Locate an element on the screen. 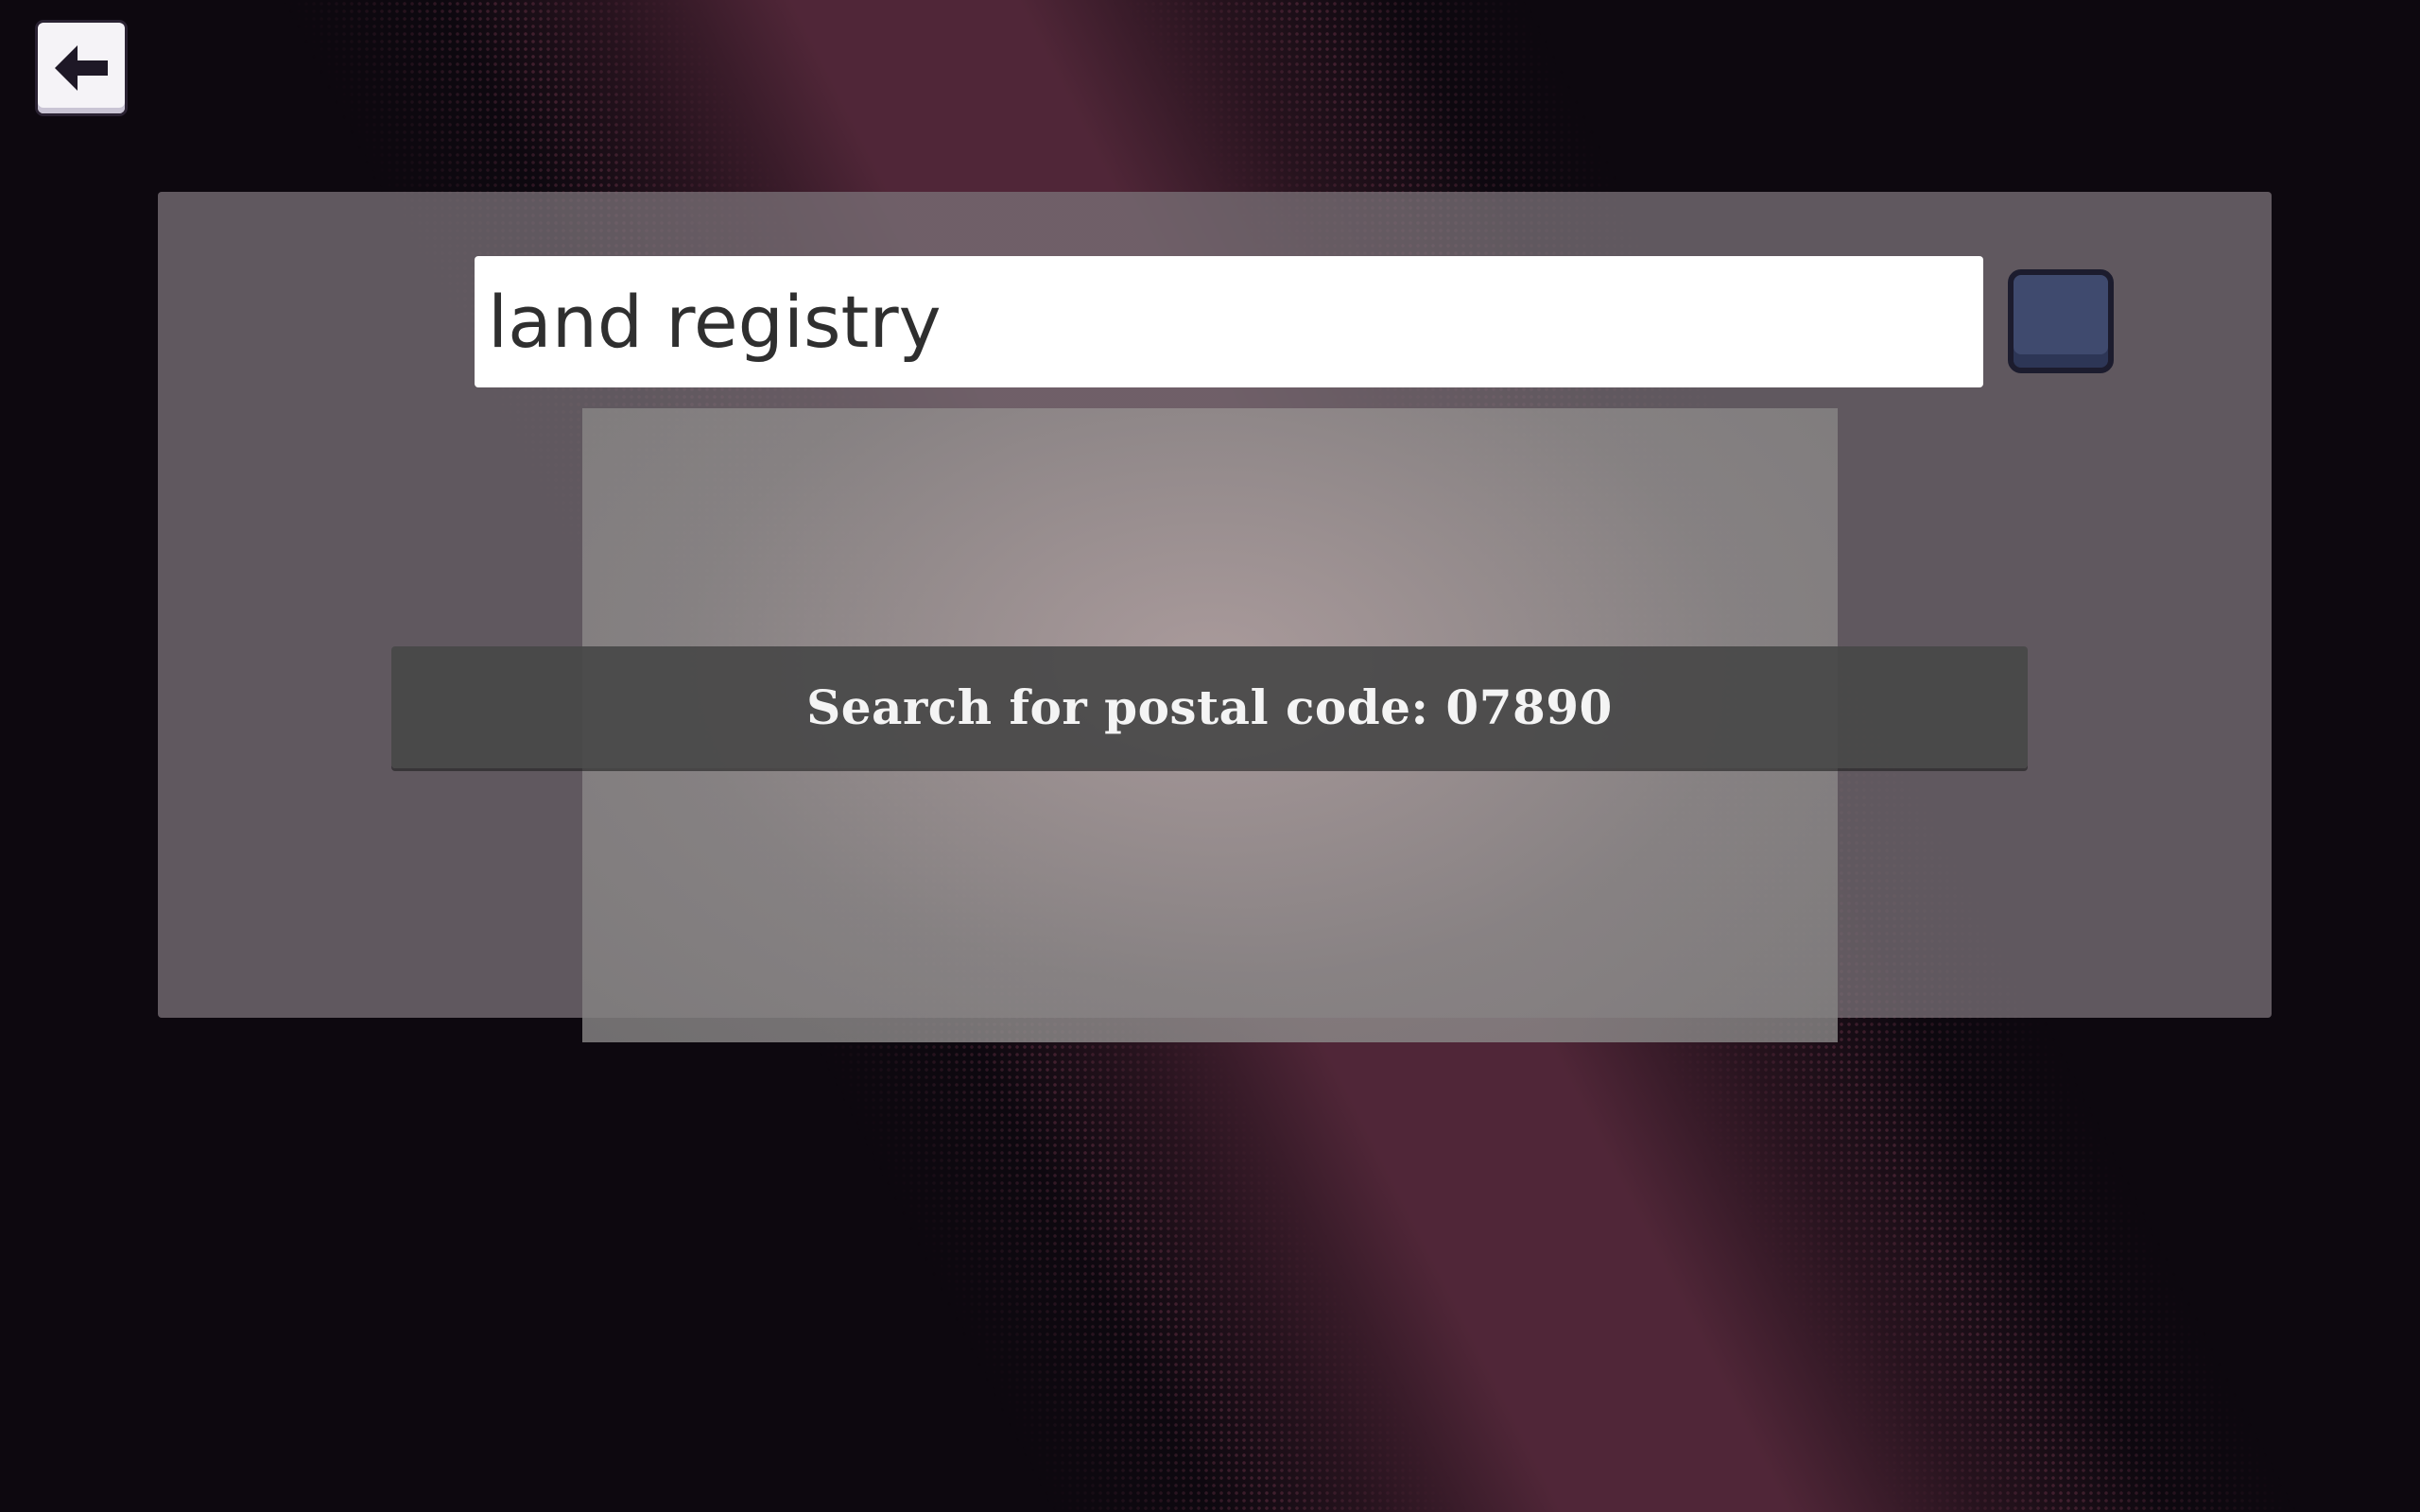 The image size is (2420, 1512). back-button is located at coordinates (81, 68).